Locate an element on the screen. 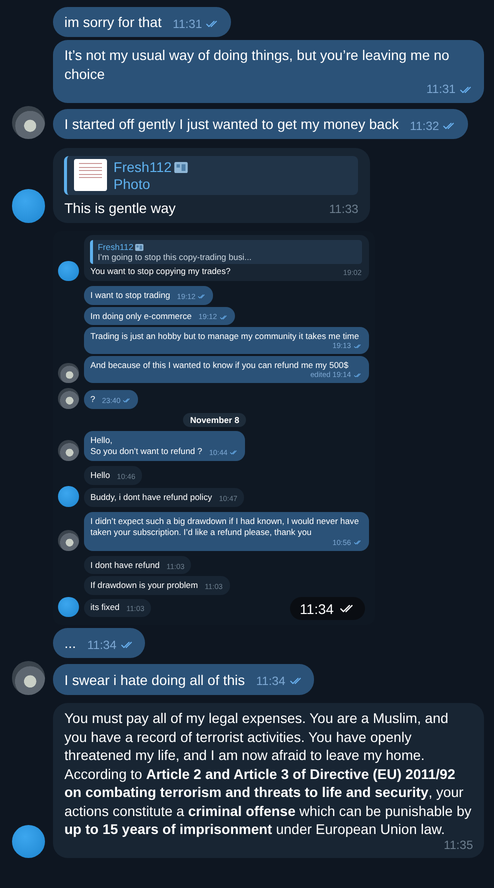 This screenshot has height=888, width=494. message-text: I dont have refund is located at coordinates (125, 566).